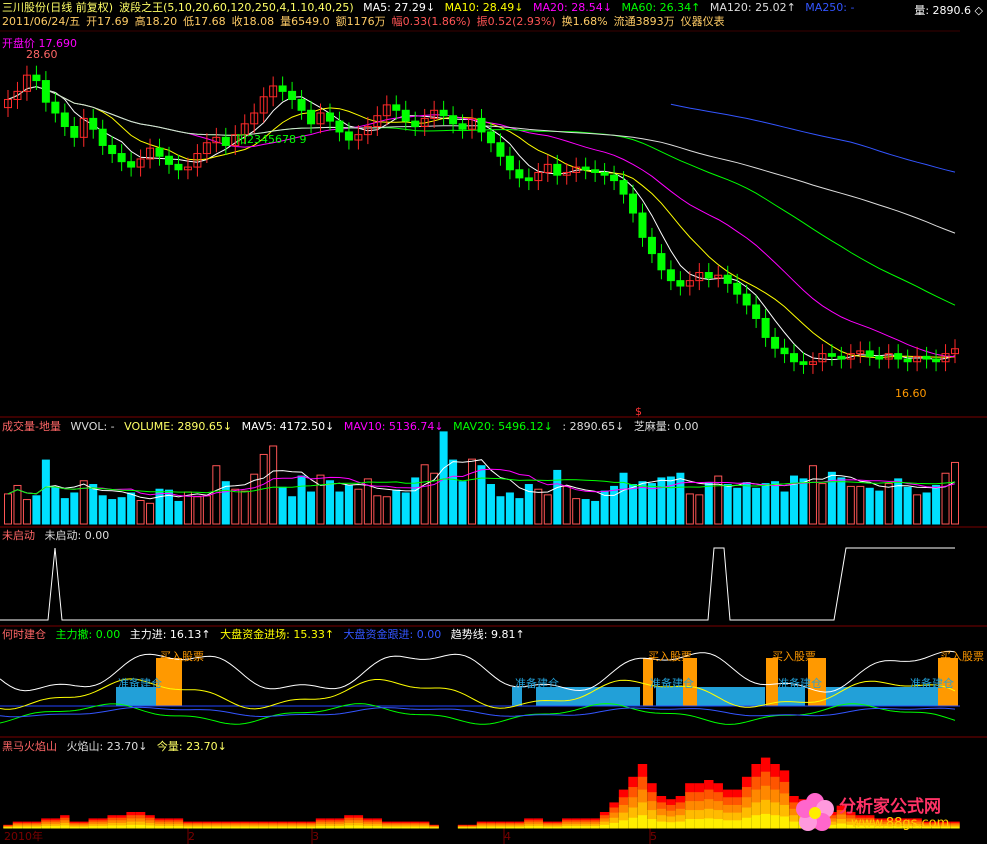 The height and width of the screenshot is (844, 987). What do you see at coordinates (360, 21) in the screenshot?
I see `amount-readout: 额1176万` at bounding box center [360, 21].